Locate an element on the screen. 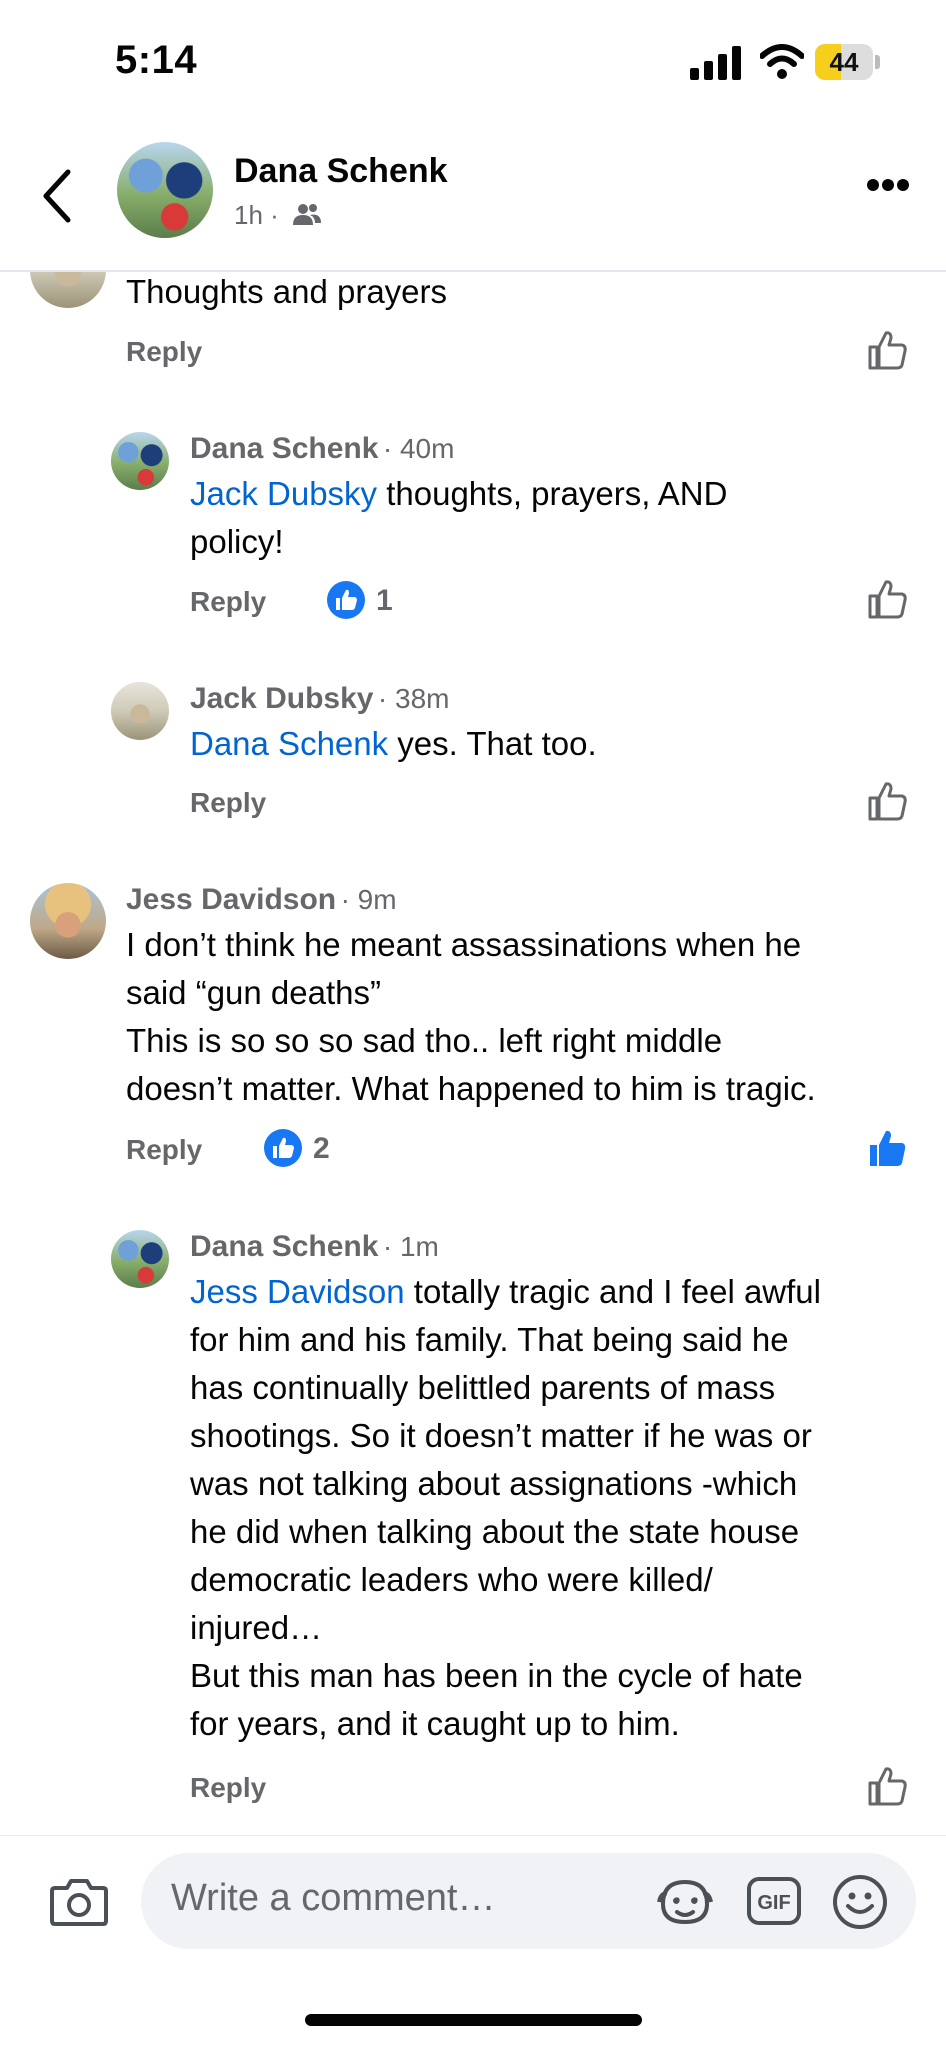 This screenshot has width=946, height=2048. battery-level: 44 is located at coordinates (844, 62).